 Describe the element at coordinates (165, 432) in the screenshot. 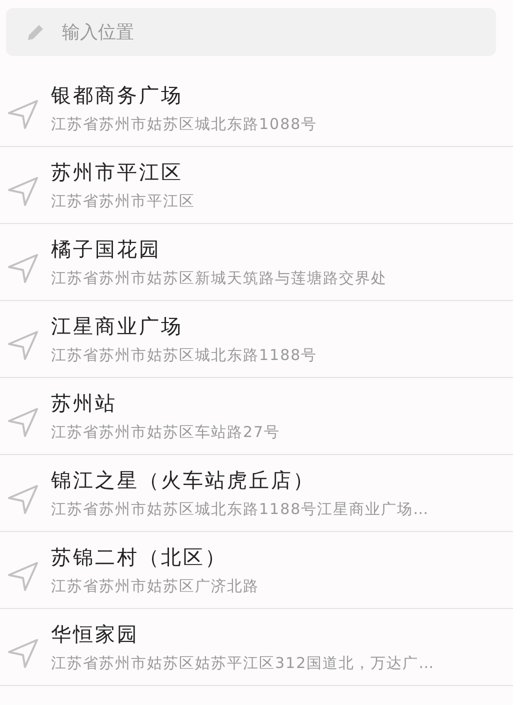

I see `place-address: 江苏省苏州市姑苏区车站路27号` at that location.